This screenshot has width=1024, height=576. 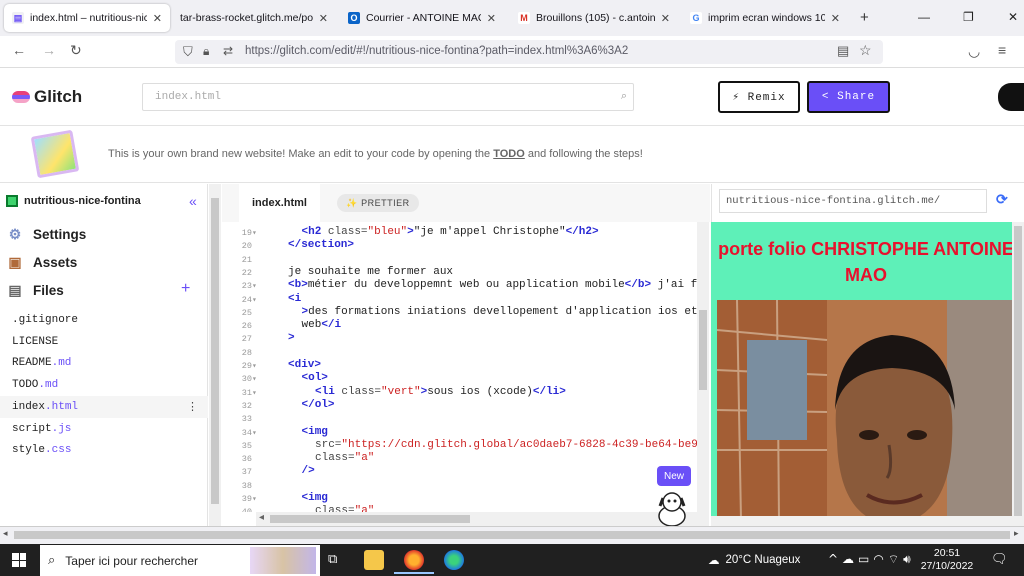 What do you see at coordinates (35, 385) in the screenshot?
I see `file-item: TODO.md` at bounding box center [35, 385].